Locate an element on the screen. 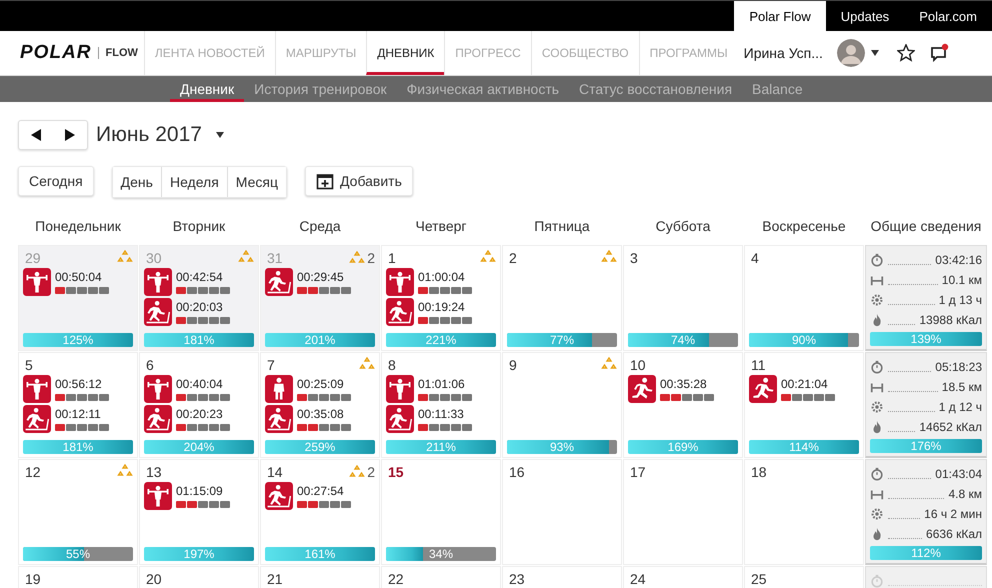 Image resolution: width=992 pixels, height=588 pixels. day-cell: 10 00:35:28 169% is located at coordinates (683, 405).